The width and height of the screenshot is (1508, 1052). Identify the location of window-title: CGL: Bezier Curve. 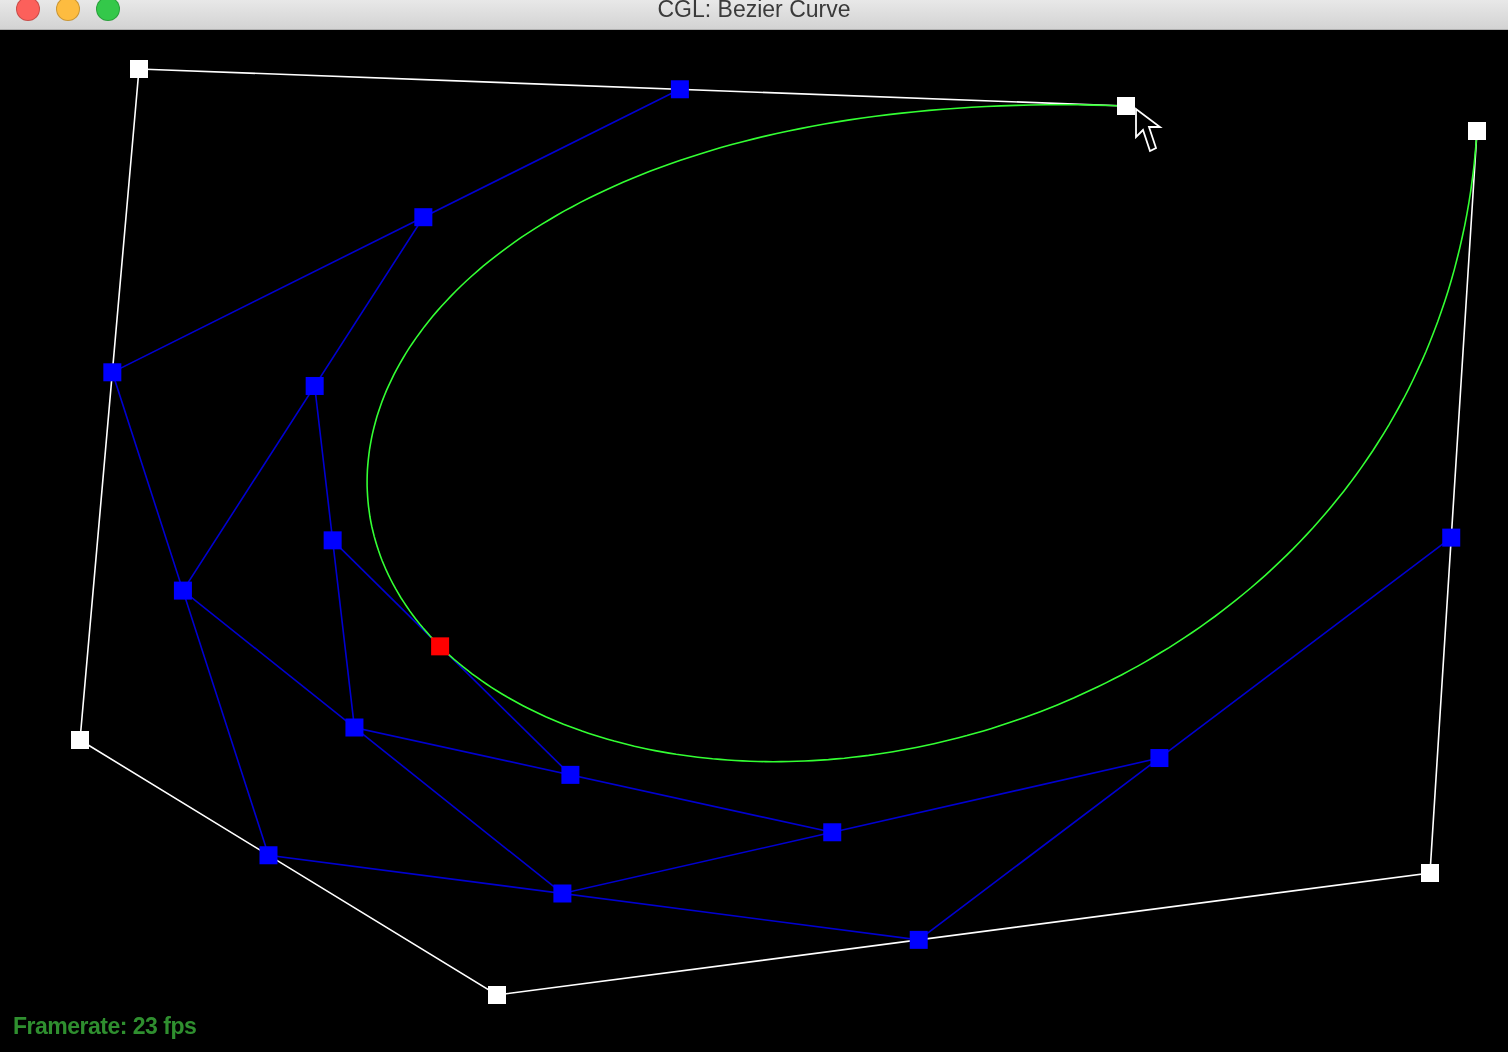
(754, 10).